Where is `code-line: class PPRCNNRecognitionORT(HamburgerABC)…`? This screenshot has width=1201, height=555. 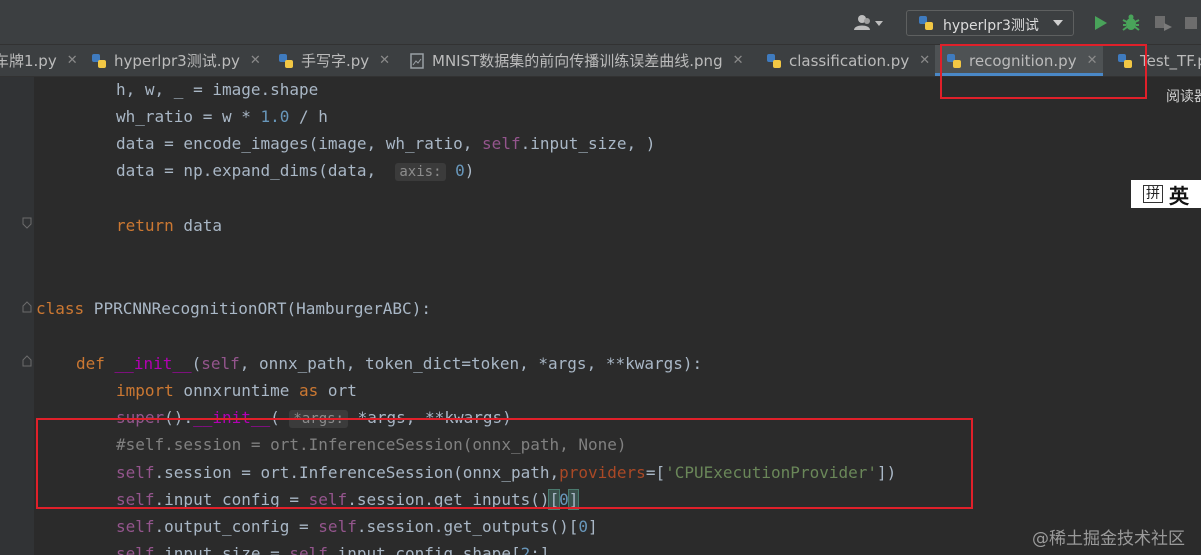
code-line: class PPRCNNRecognitionORT(HamburgerABC)… is located at coordinates (233, 308).